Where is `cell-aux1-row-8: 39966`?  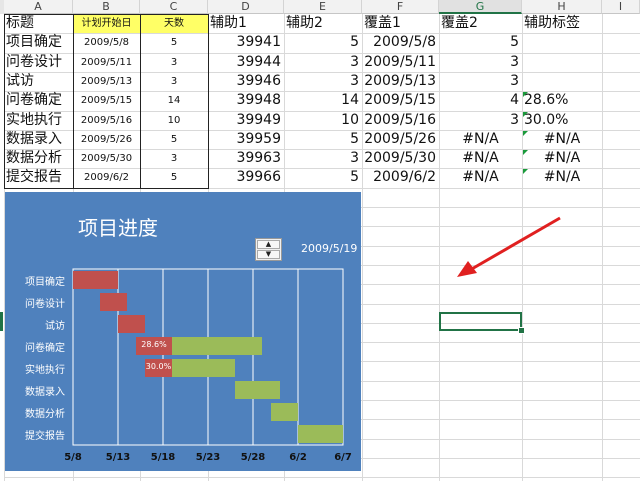
cell-aux1-row-8: 39966 is located at coordinates (246, 177).